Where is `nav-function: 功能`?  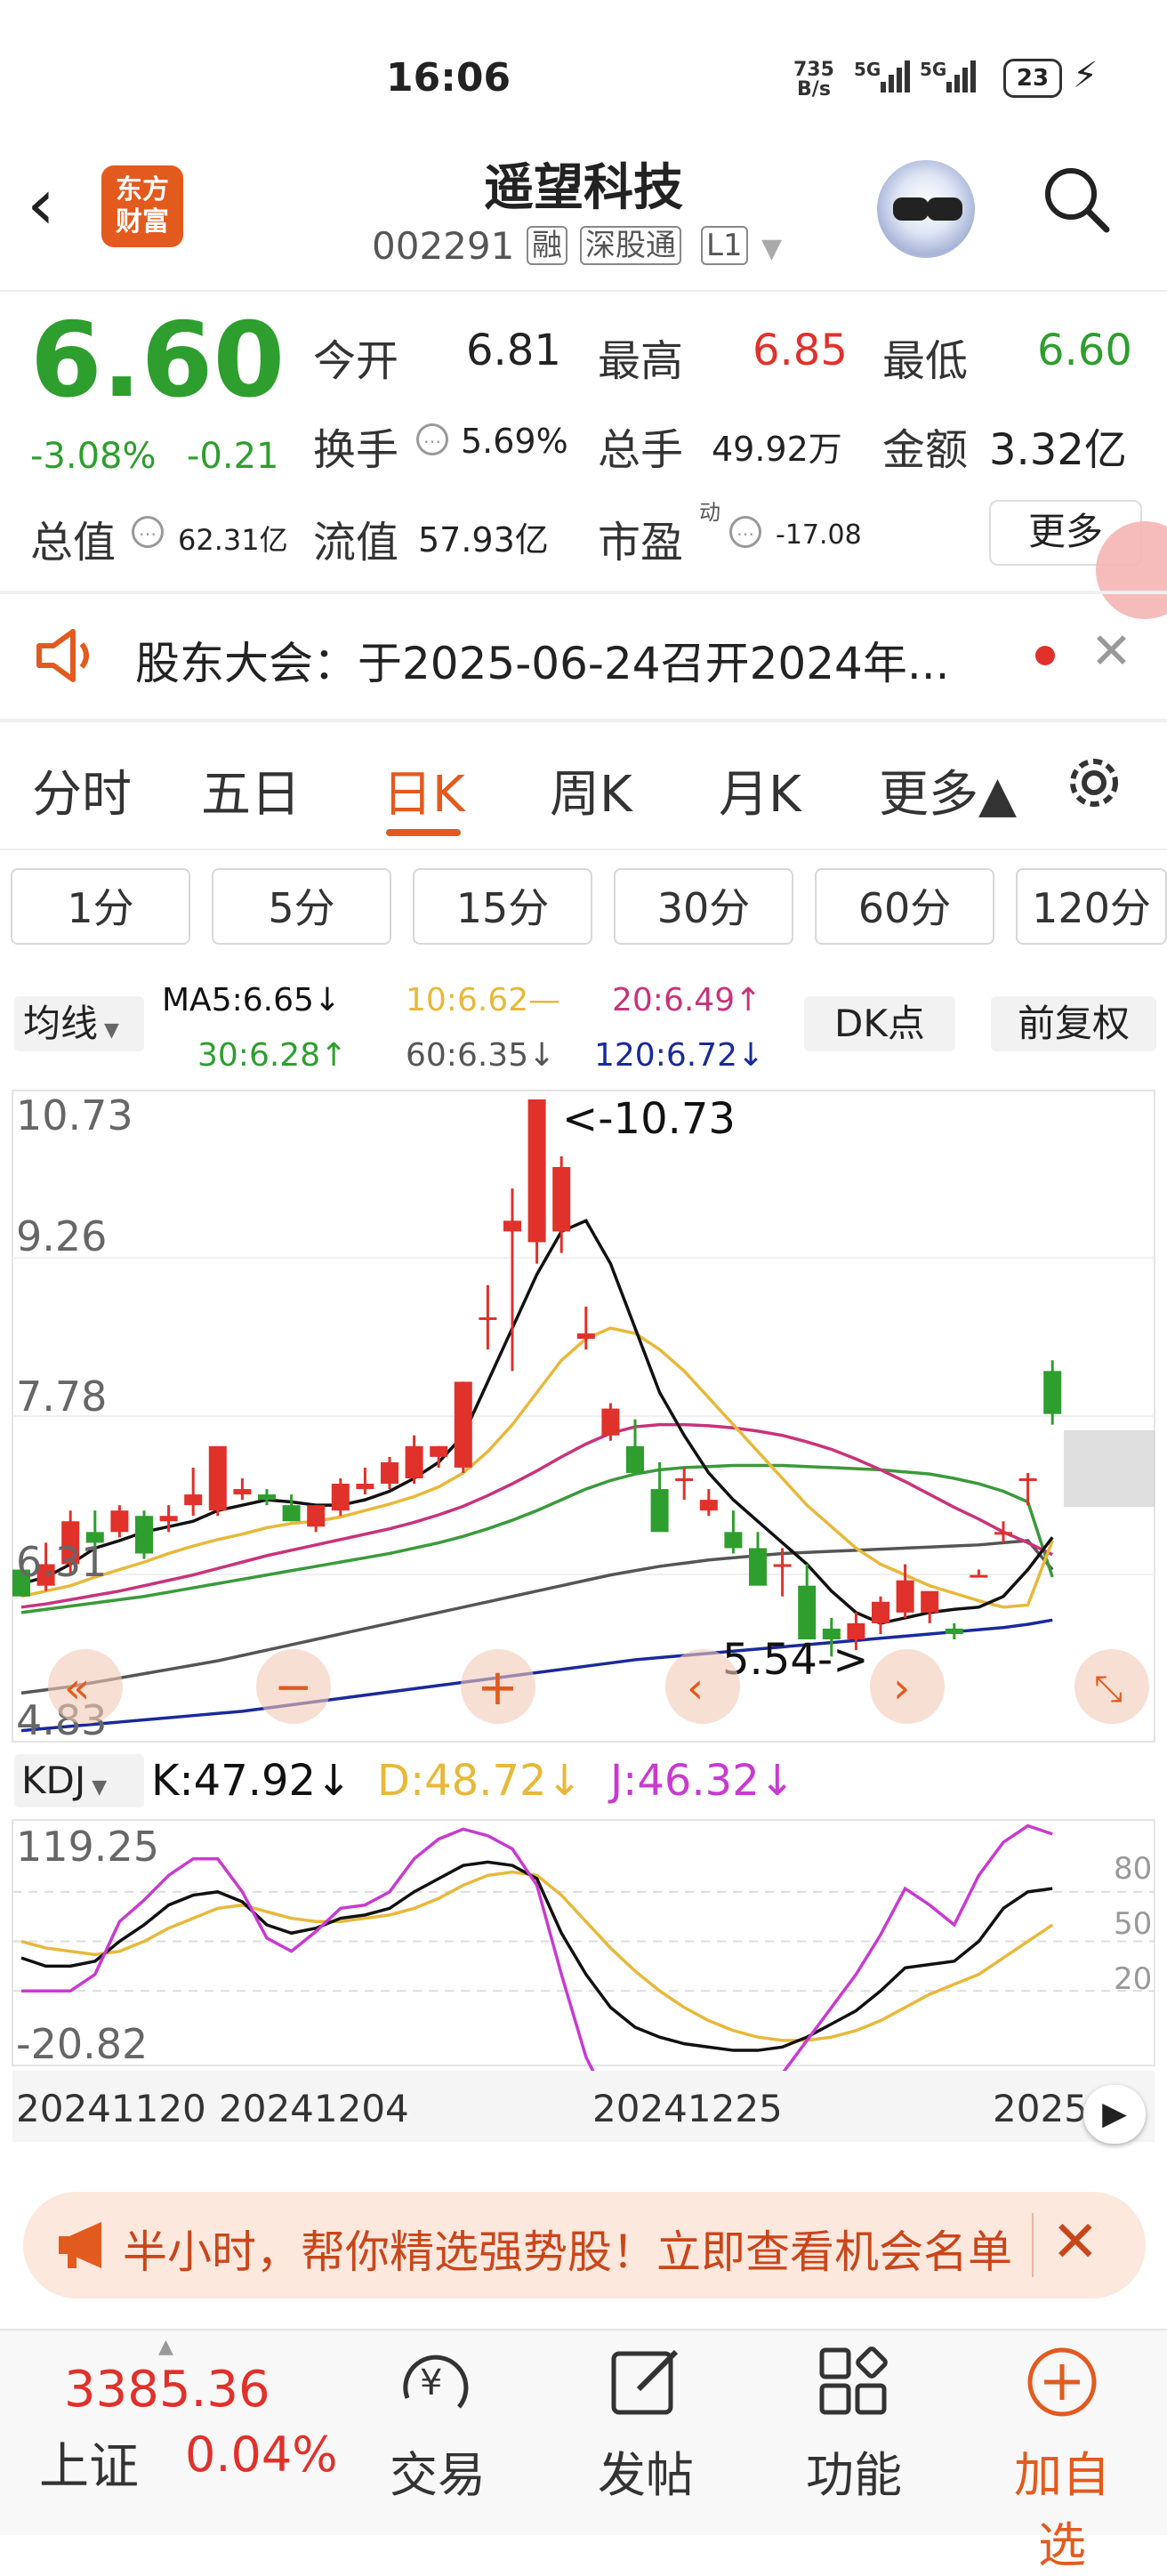 nav-function: 功能 is located at coordinates (854, 2470).